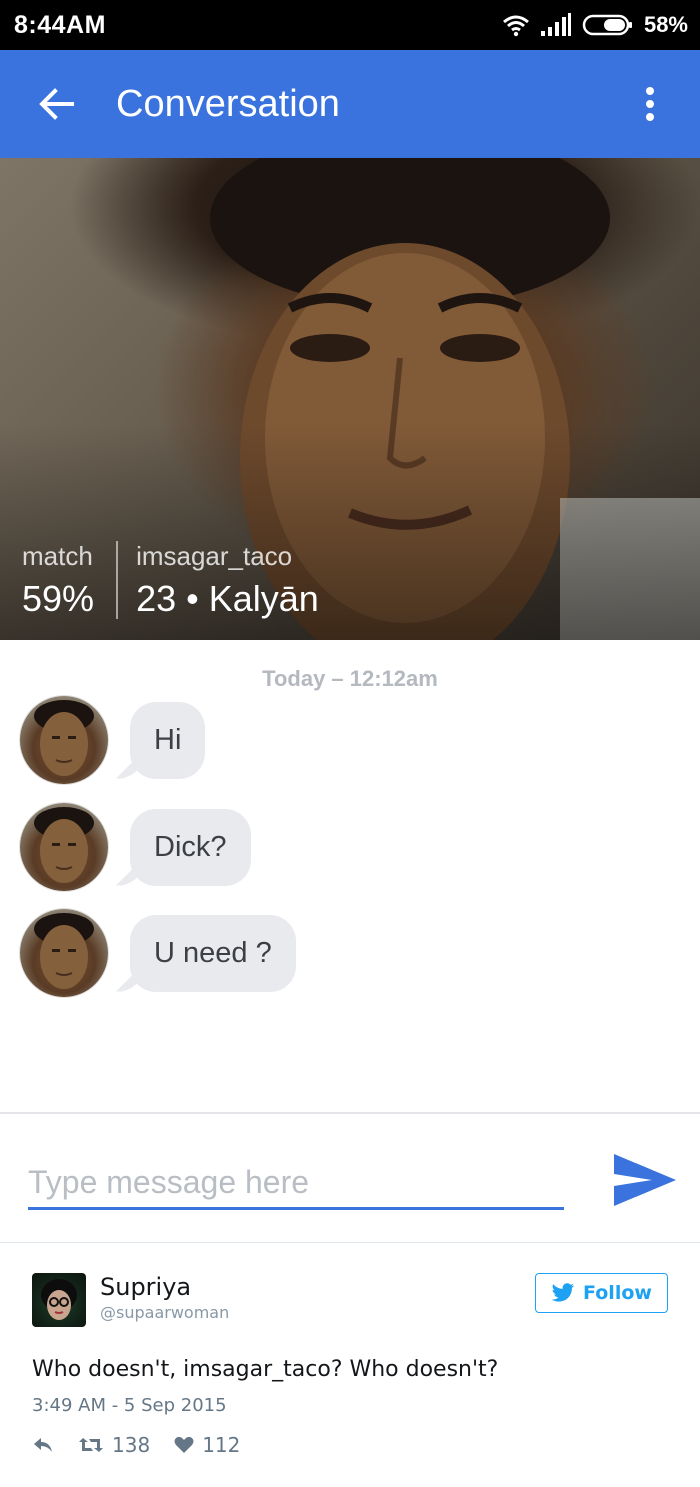  I want to click on message-input, so click(296, 1184).